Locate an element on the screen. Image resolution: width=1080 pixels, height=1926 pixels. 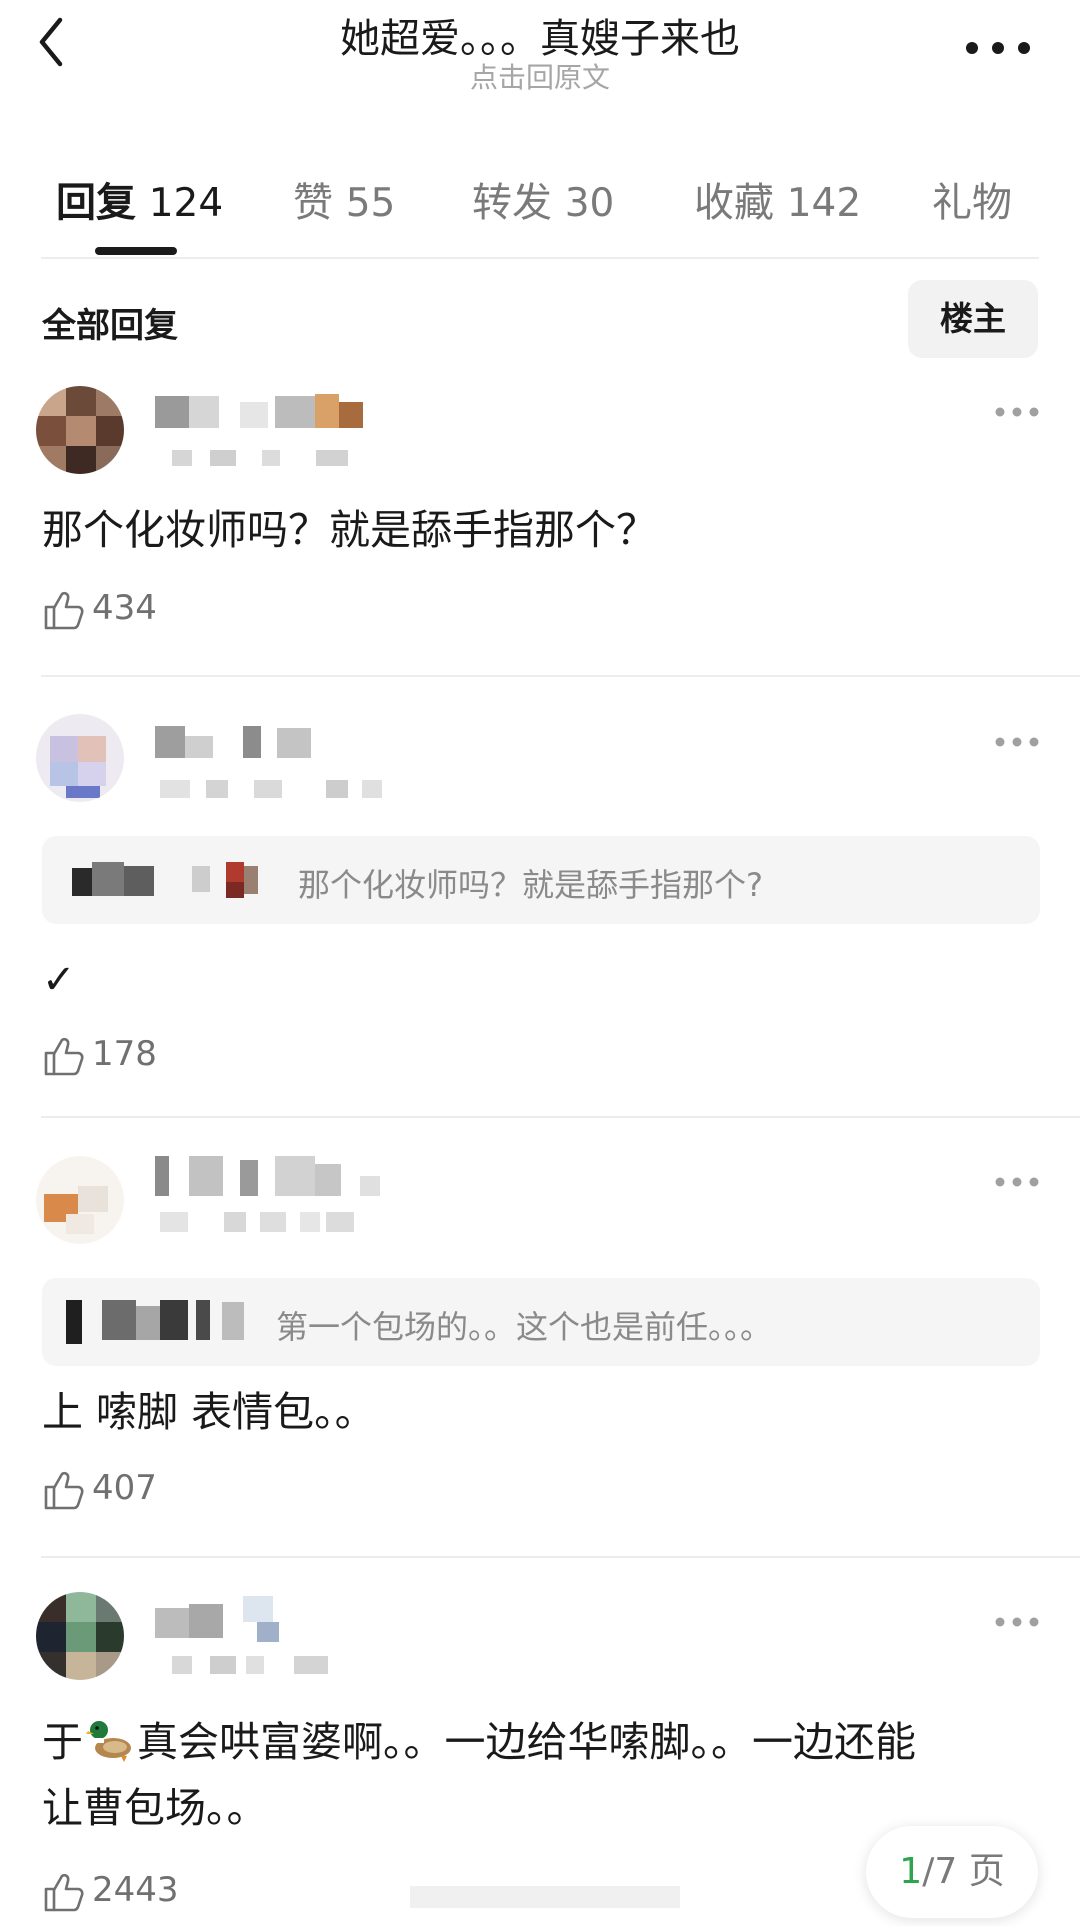
page-indicator: 1/7 页 is located at coordinates (952, 1872).